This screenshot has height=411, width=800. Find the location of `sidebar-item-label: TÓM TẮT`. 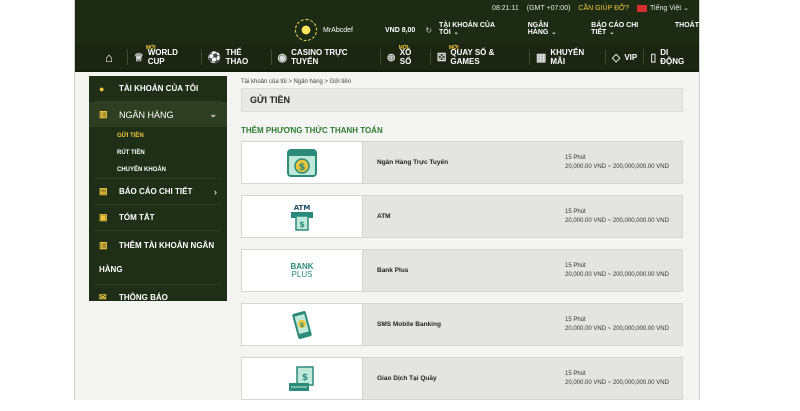

sidebar-item-label: TÓM TẮT is located at coordinates (137, 217).